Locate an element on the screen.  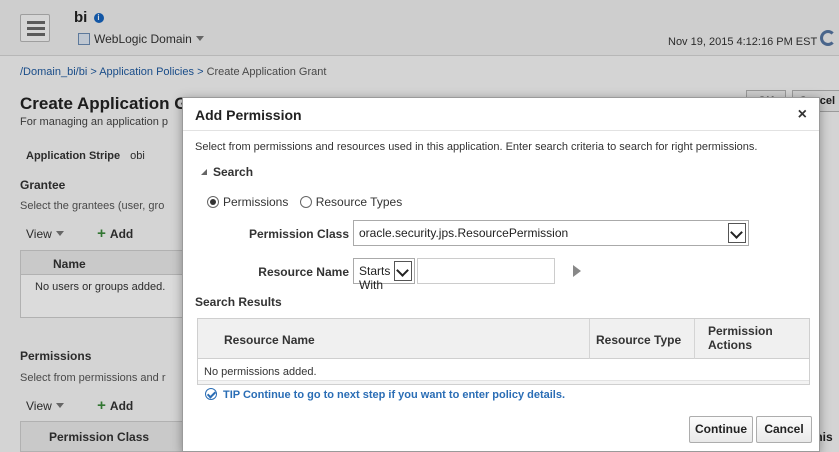
column-permission-actions: Permission Actions is located at coordinates (756, 338).